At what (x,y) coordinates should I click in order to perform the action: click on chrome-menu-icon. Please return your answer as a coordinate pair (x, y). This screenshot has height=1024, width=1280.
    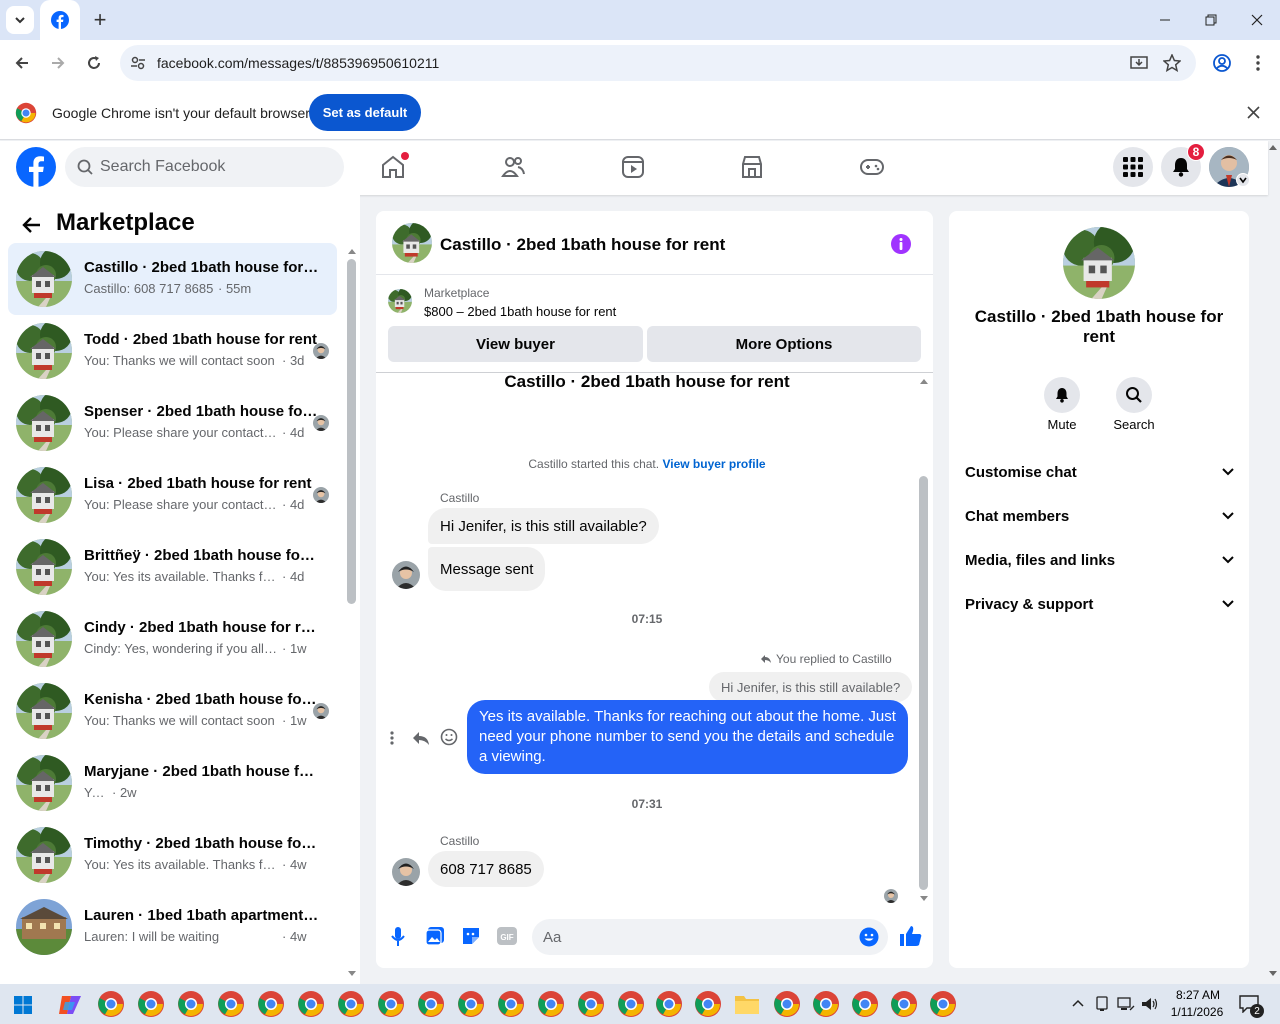
    Looking at the image, I should click on (1258, 63).